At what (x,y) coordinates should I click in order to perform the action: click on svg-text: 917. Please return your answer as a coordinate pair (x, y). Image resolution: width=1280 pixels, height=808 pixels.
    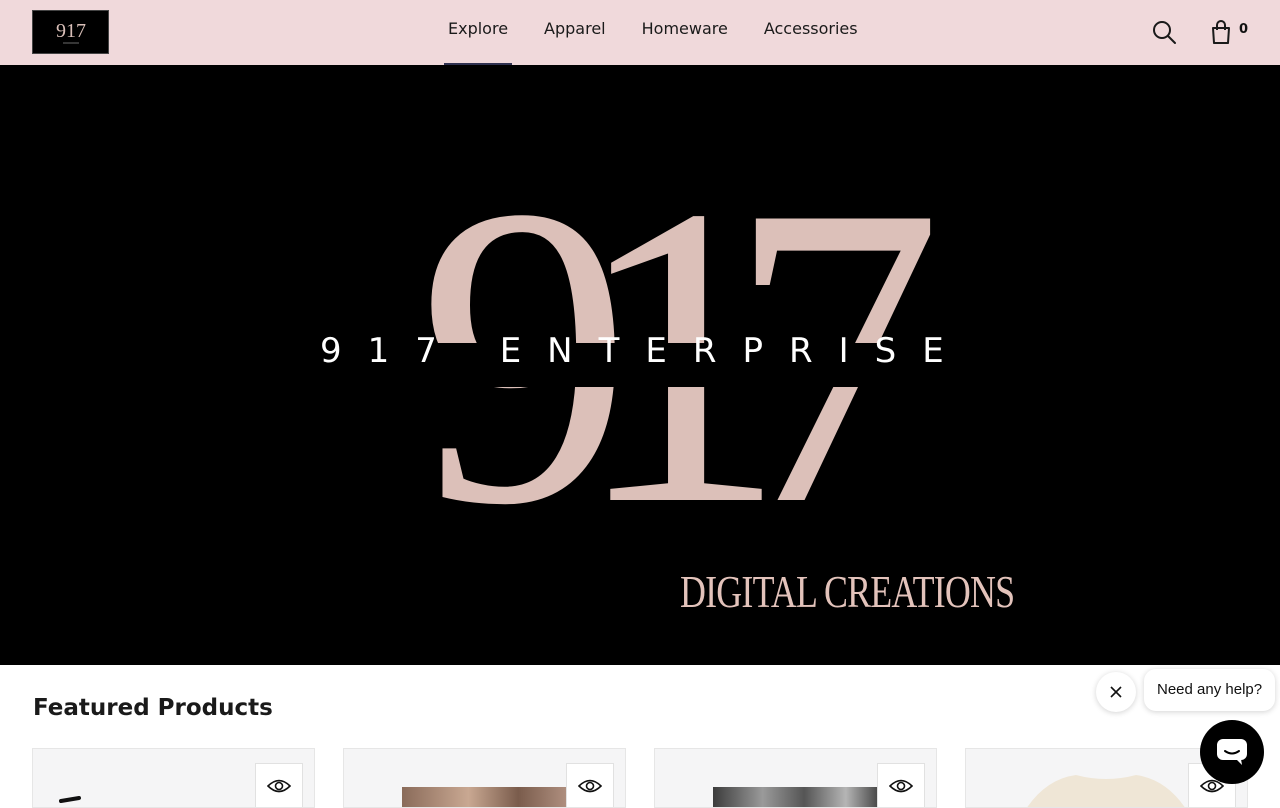
    Looking at the image, I should click on (71, 31).